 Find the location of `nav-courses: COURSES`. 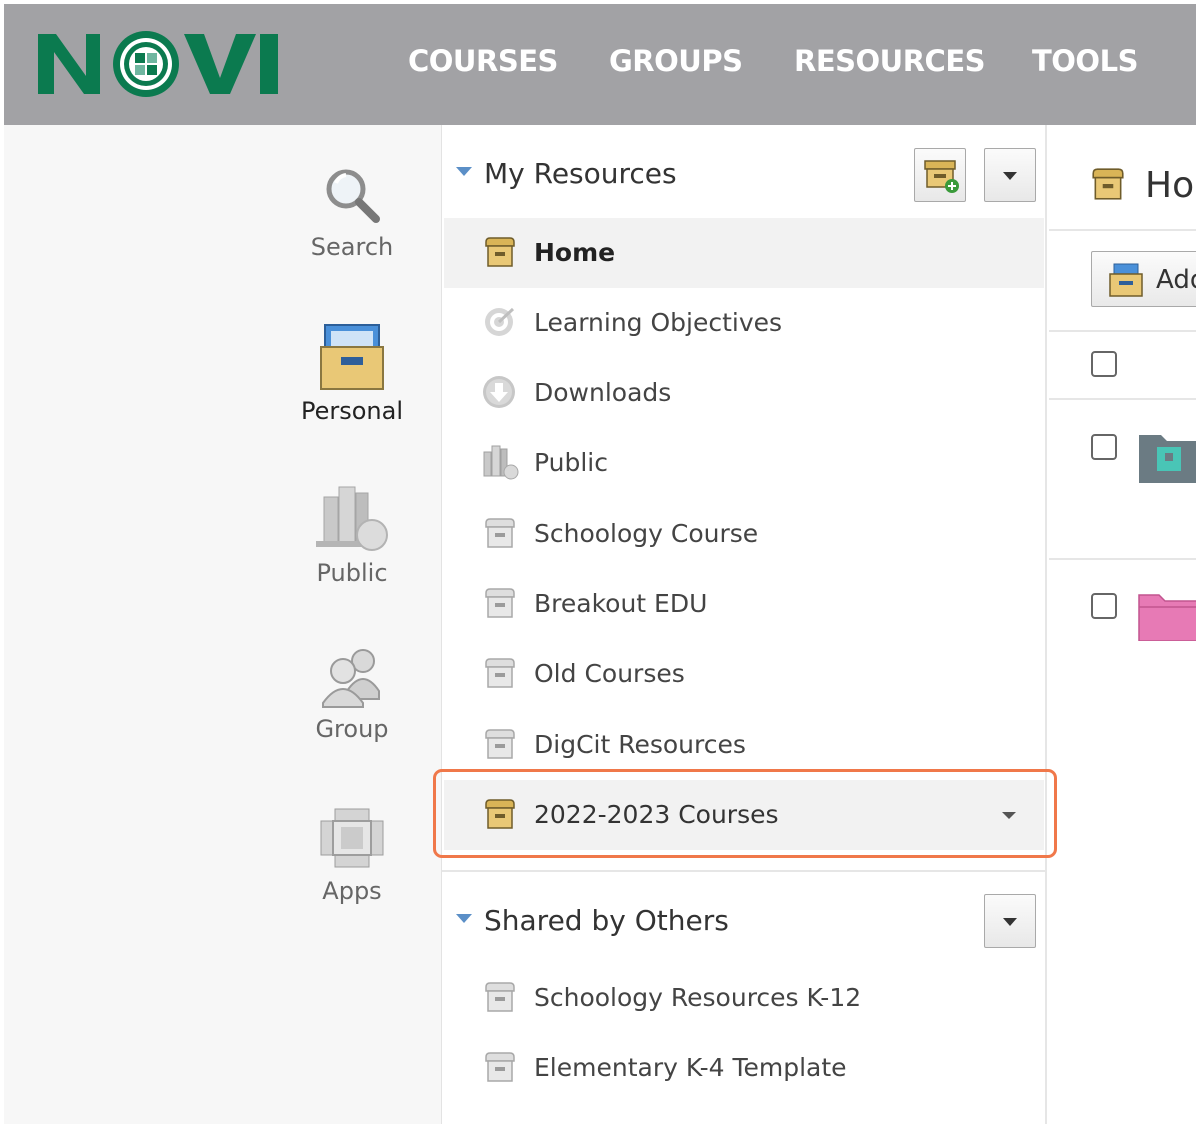

nav-courses: COURSES is located at coordinates (483, 61).